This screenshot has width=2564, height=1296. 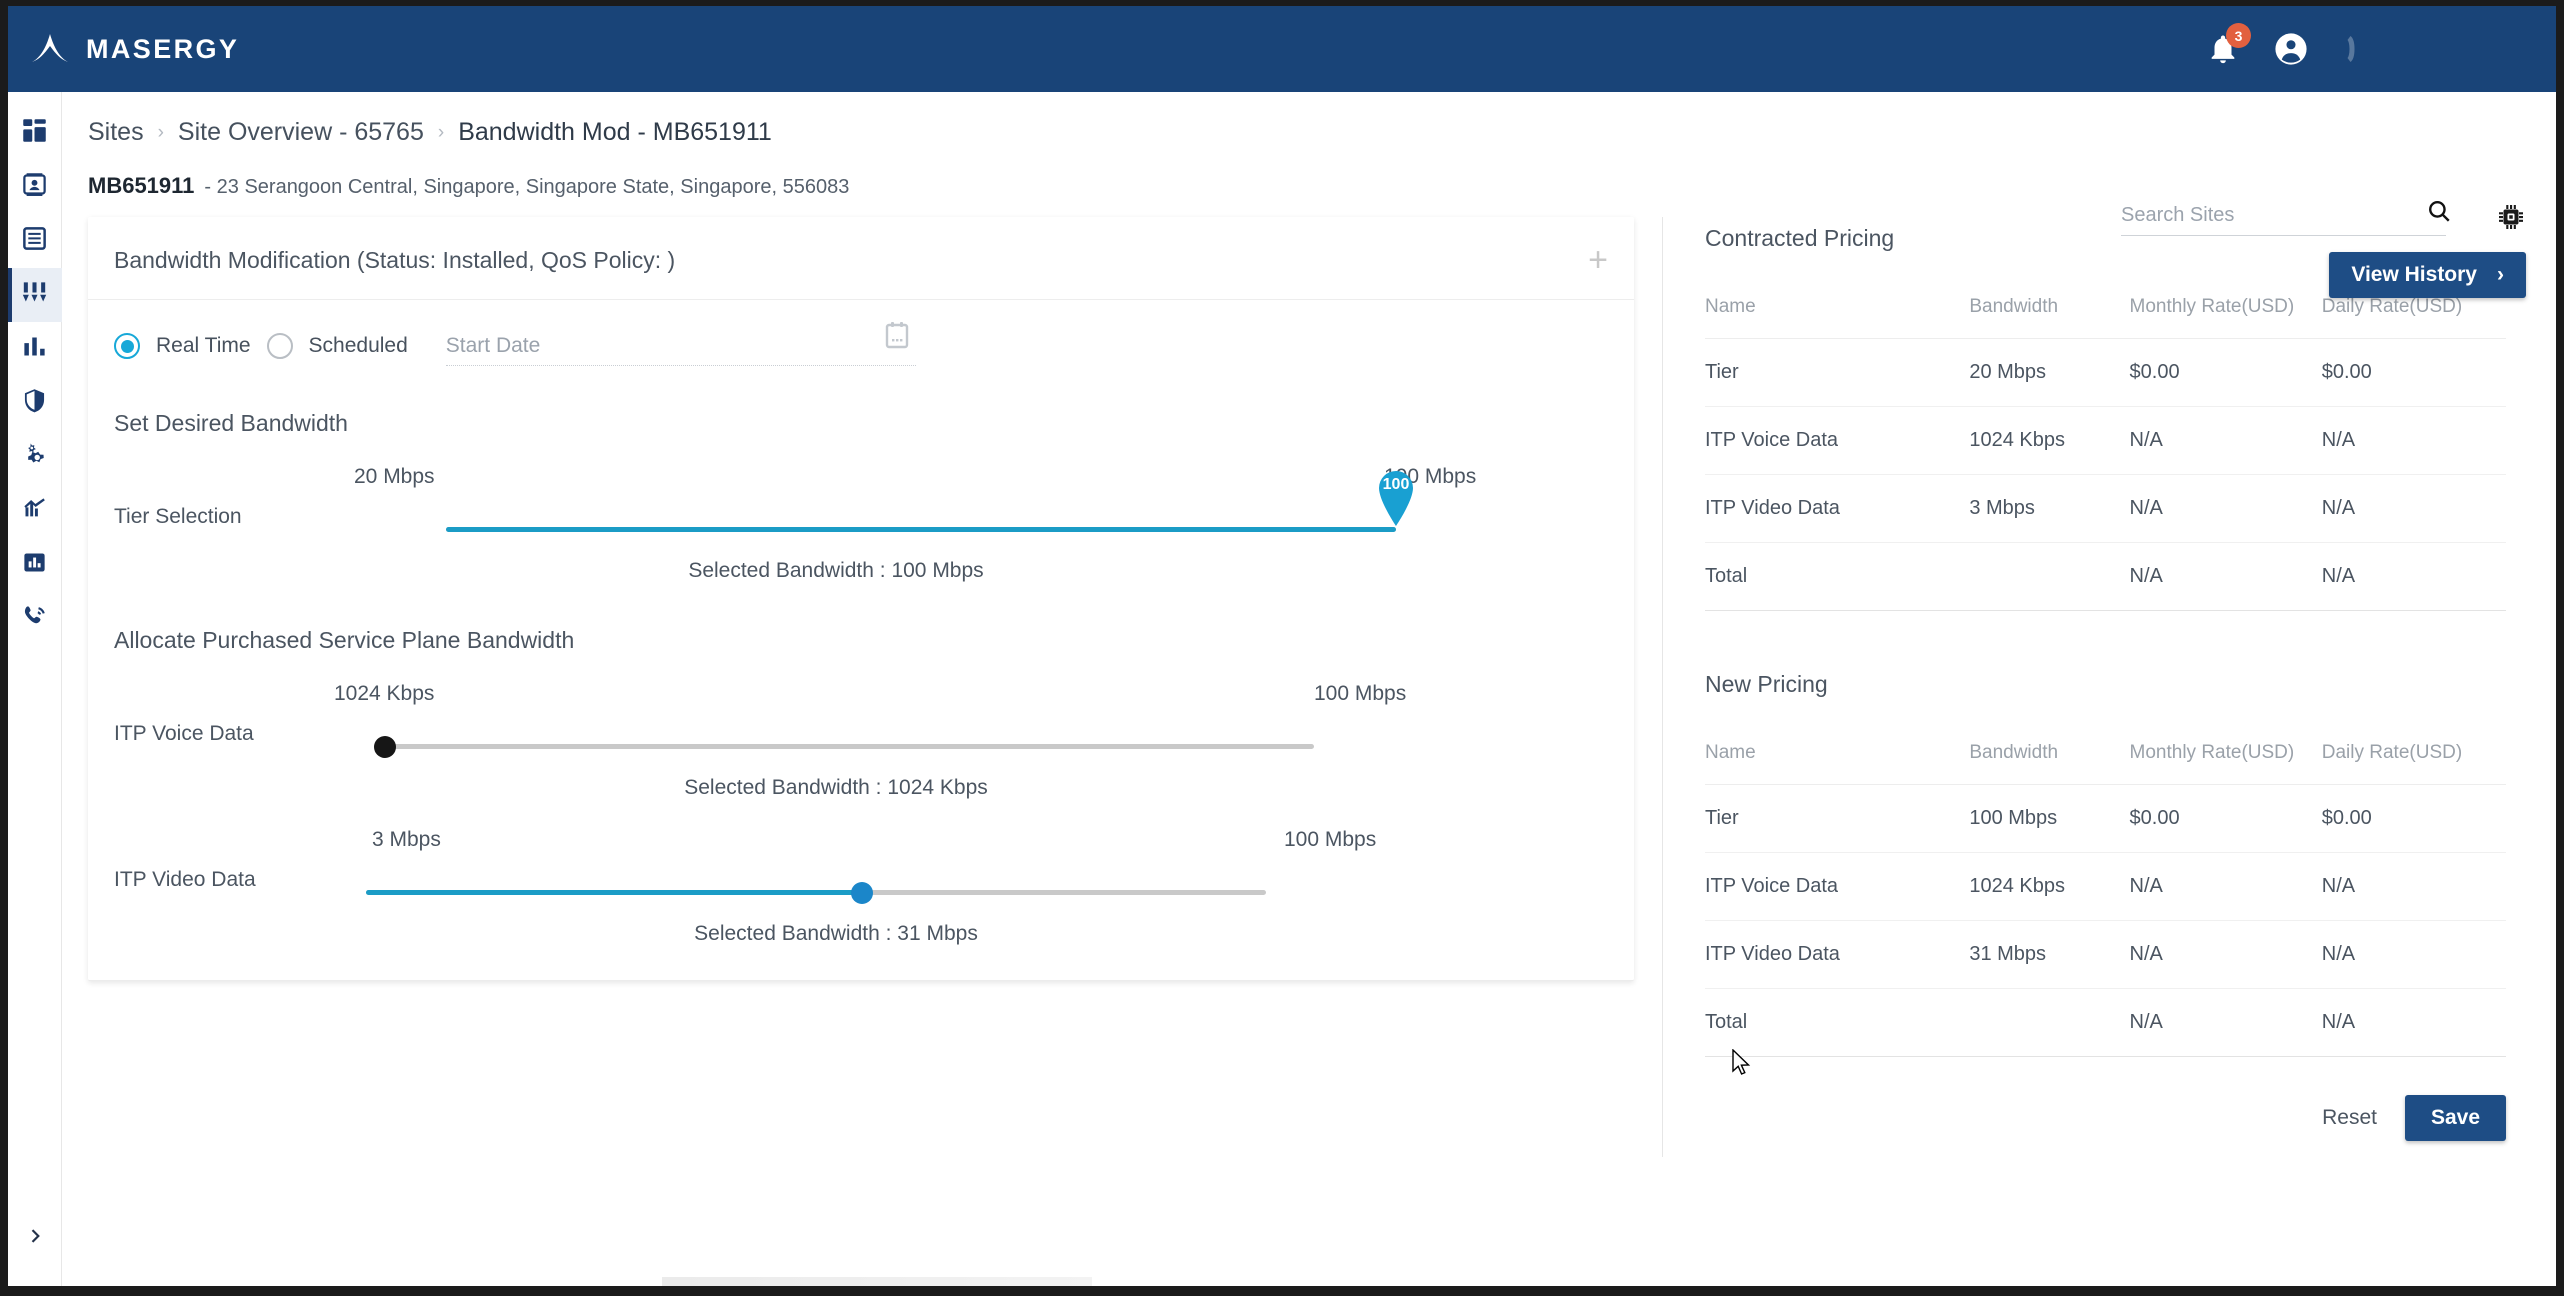 I want to click on start-date-input, so click(x=680, y=345).